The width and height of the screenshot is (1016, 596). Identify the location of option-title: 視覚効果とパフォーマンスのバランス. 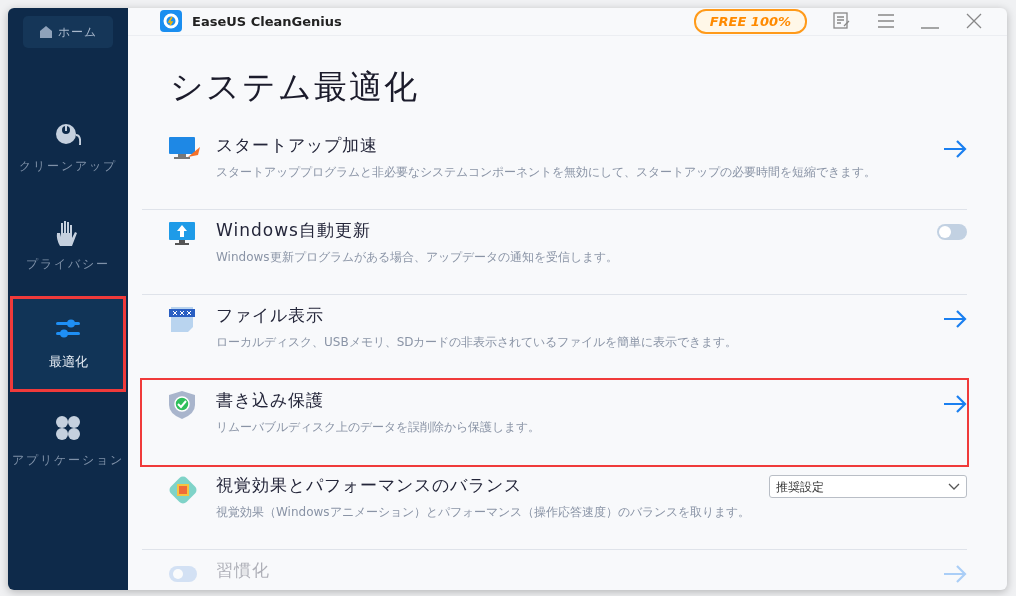
(369, 485).